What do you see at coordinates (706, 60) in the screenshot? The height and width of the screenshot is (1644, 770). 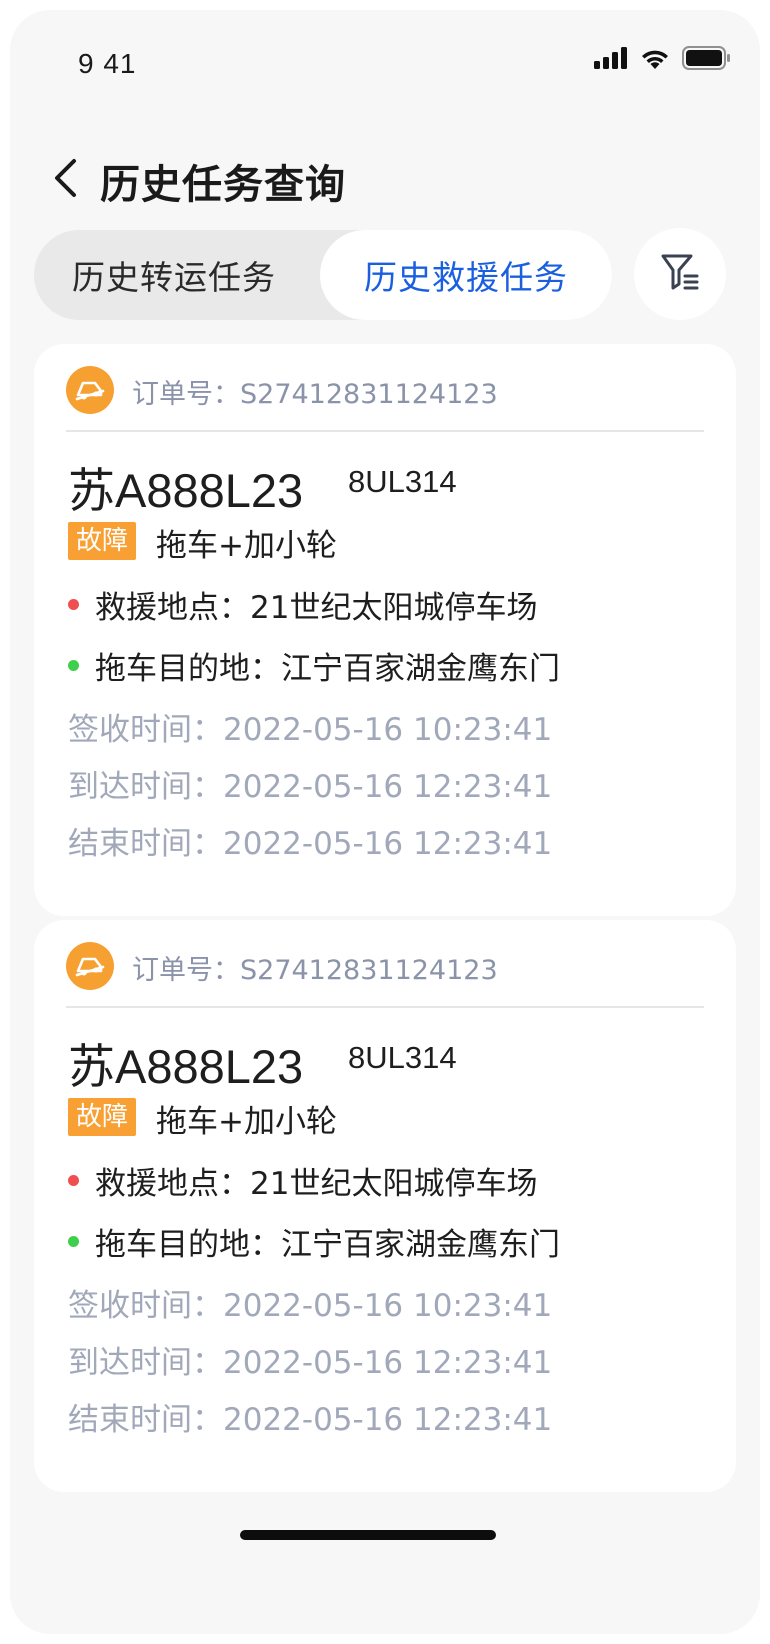 I see `battery-icon` at bounding box center [706, 60].